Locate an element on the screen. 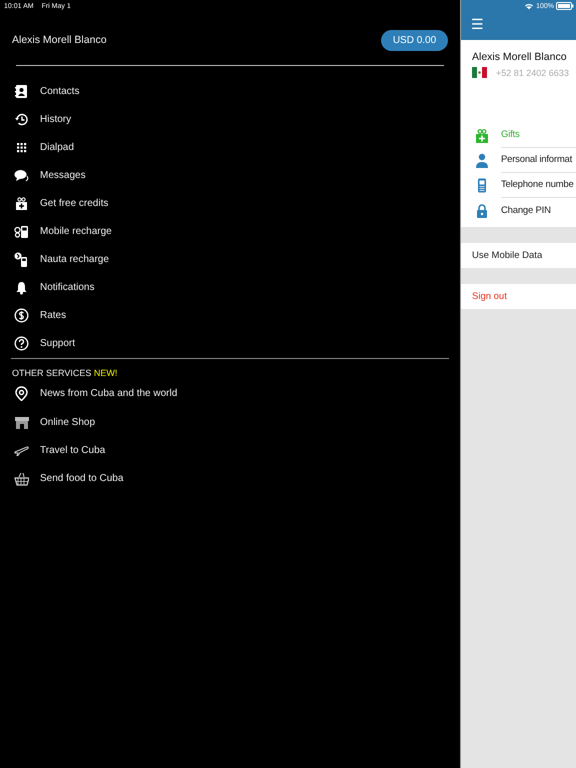  contacts-book-icon is located at coordinates (21, 91).